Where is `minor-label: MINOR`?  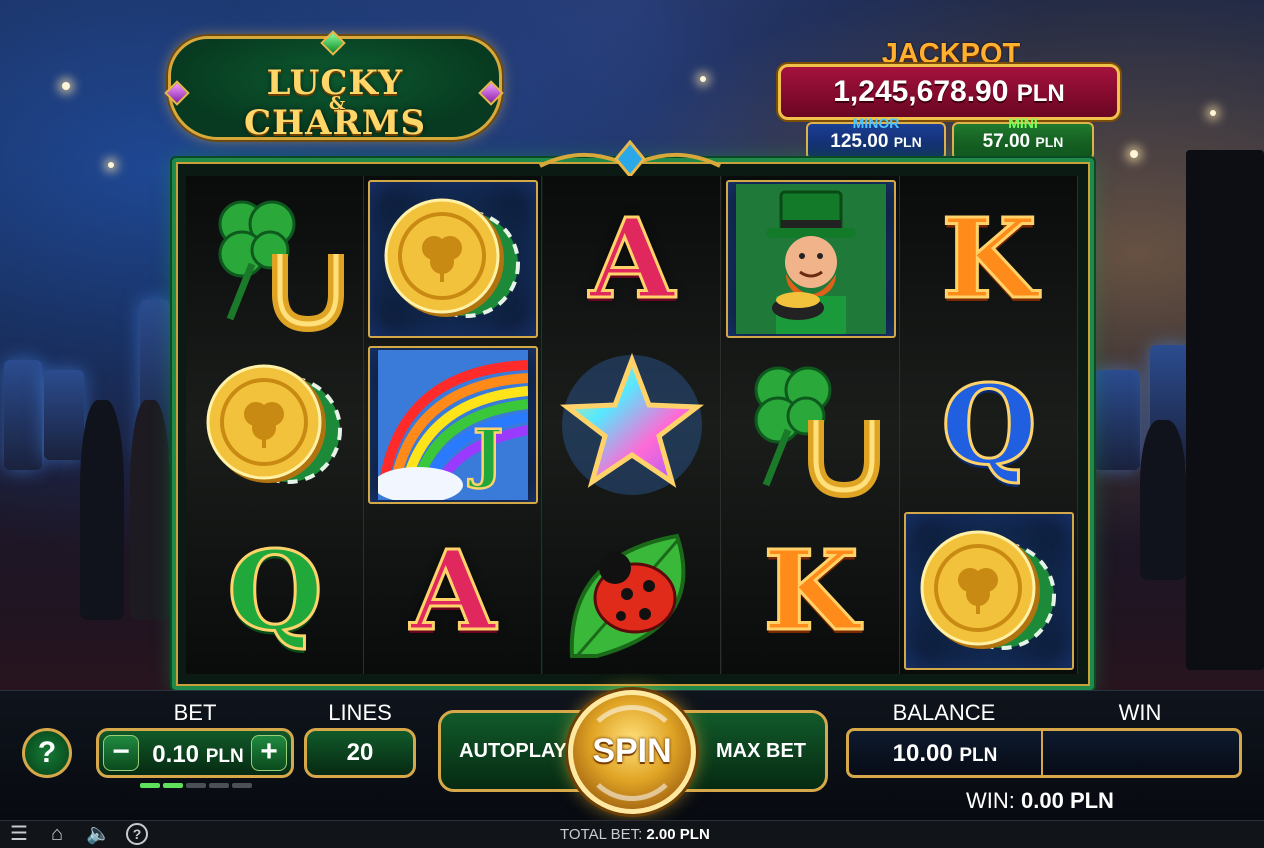
minor-label: MINOR is located at coordinates (876, 123).